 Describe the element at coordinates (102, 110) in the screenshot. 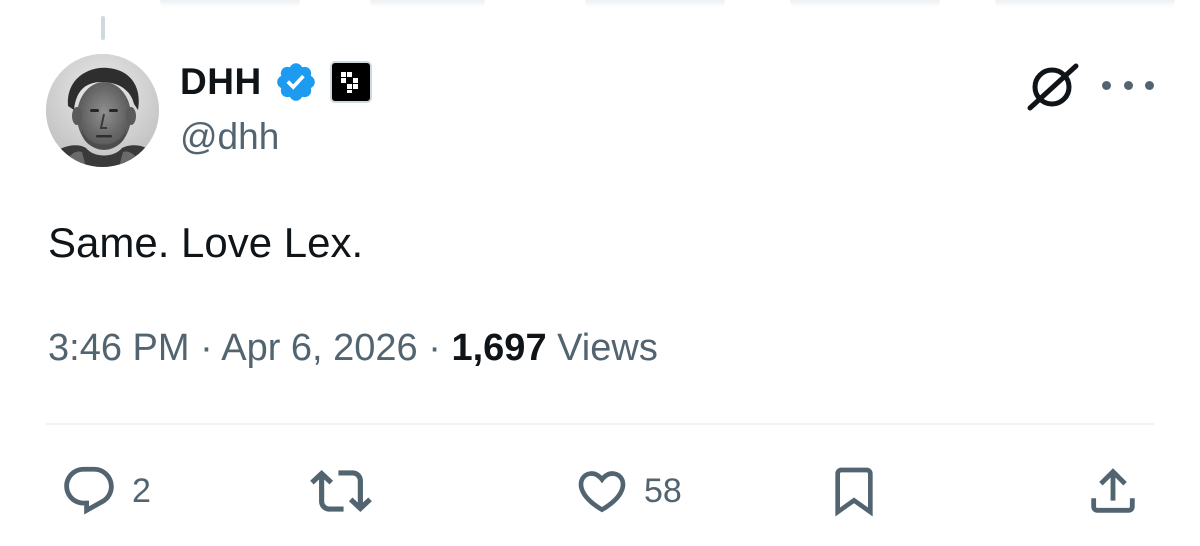

I see `avatar` at that location.